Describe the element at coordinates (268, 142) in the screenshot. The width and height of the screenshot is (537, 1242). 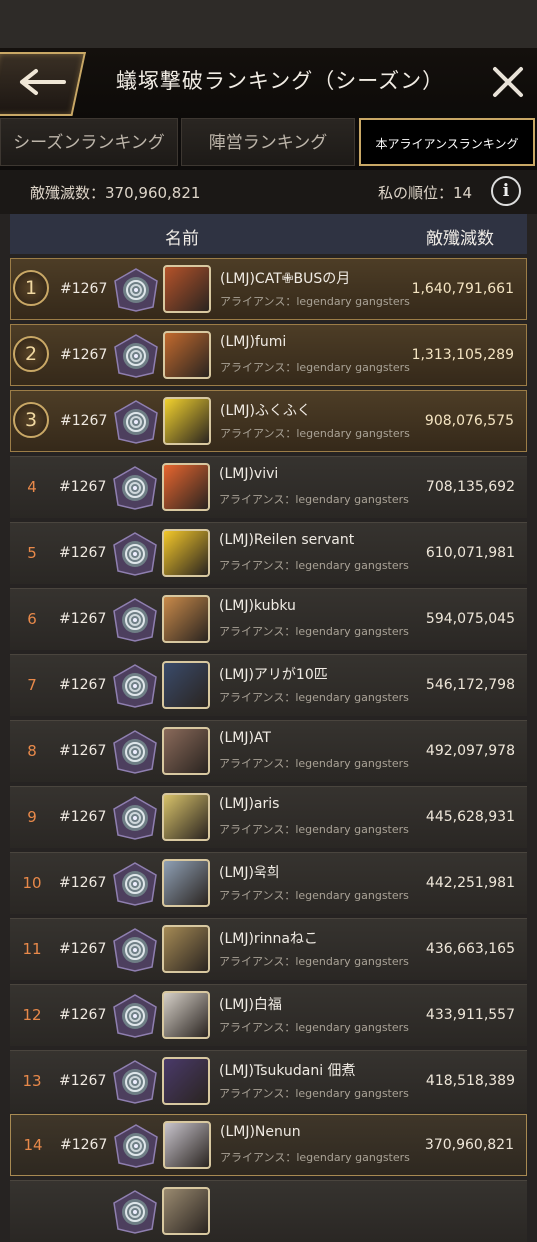
I see `tab-faction-ranking: 陣営ランキング` at that location.